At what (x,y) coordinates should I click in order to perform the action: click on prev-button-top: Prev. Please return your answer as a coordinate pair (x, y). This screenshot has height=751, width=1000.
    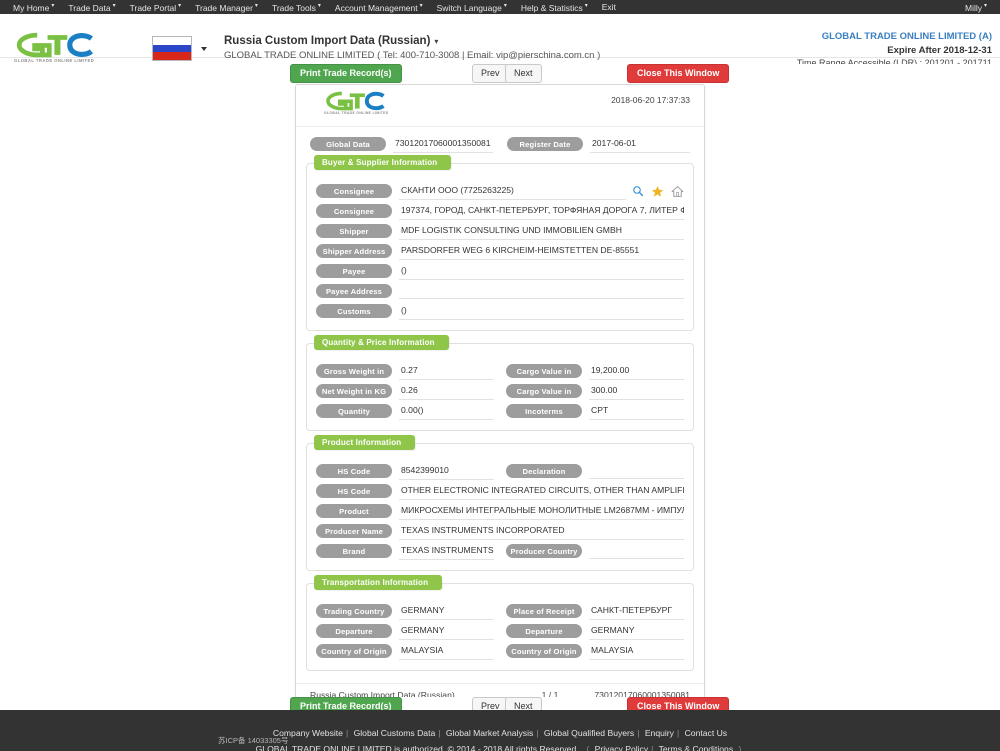
    Looking at the image, I should click on (490, 73).